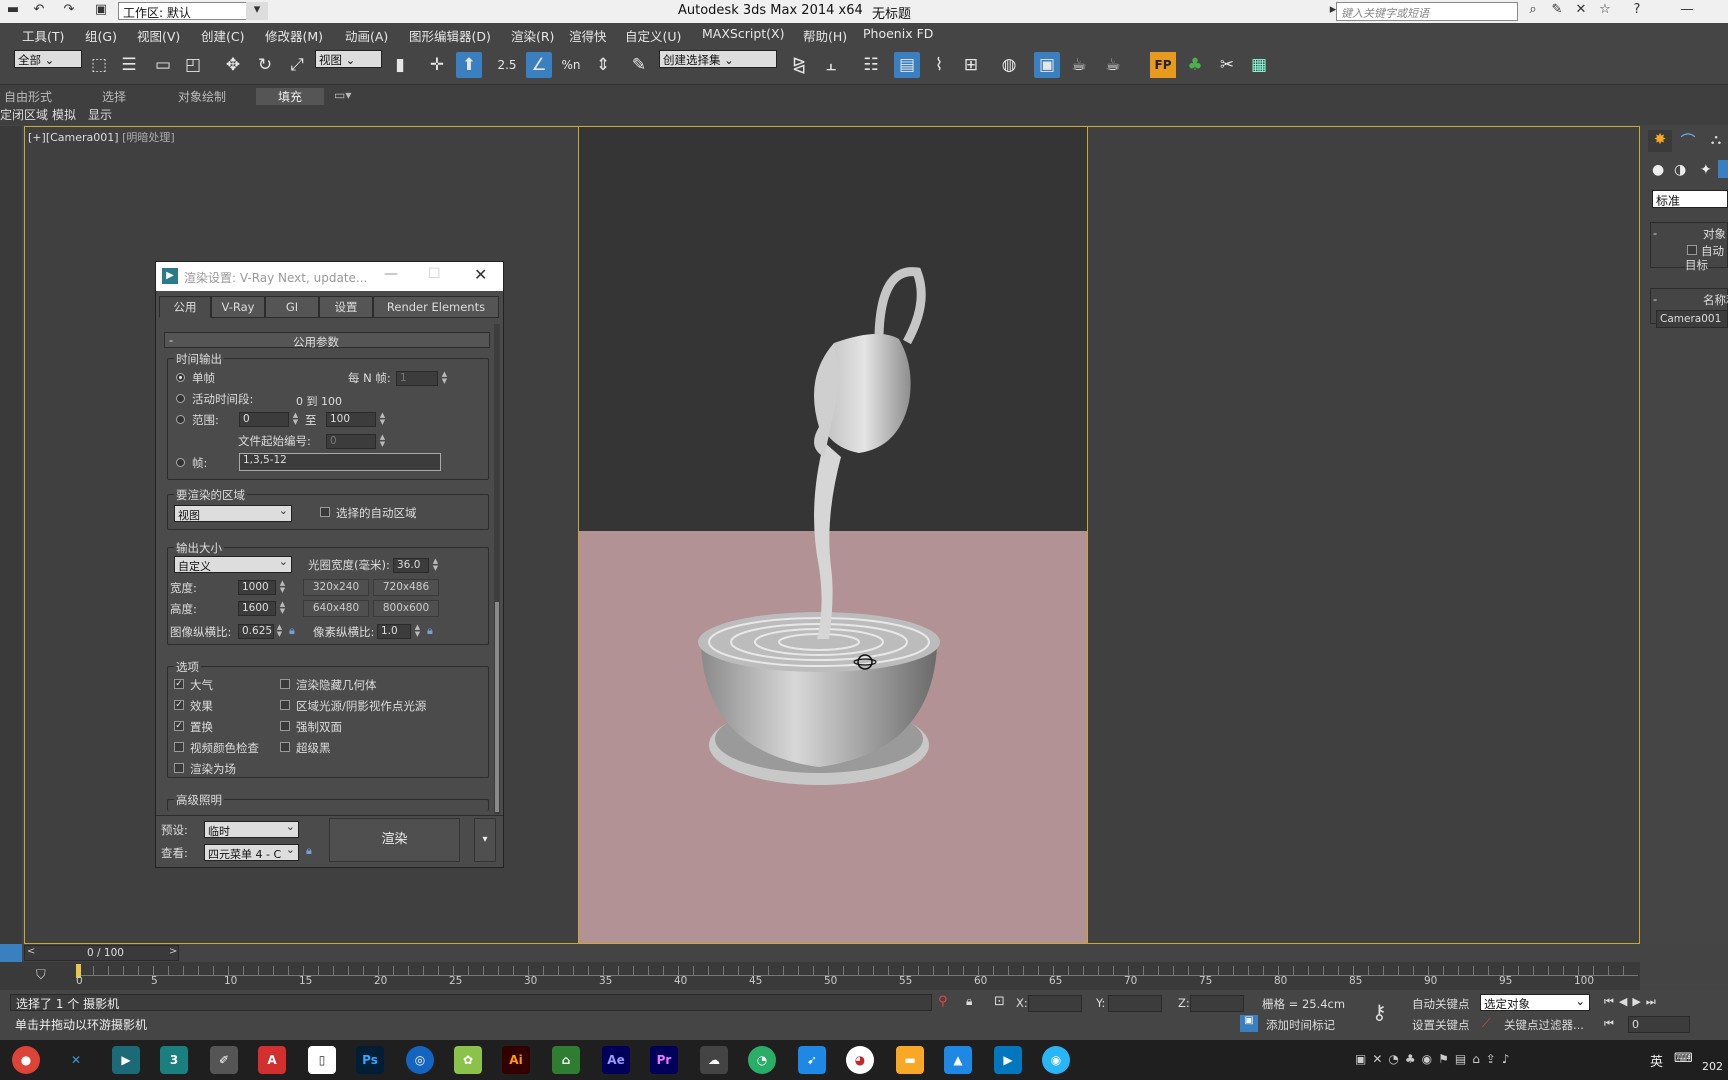 The image size is (1728, 1080). What do you see at coordinates (351, 419) in the screenshot?
I see `range-to-field: 100` at bounding box center [351, 419].